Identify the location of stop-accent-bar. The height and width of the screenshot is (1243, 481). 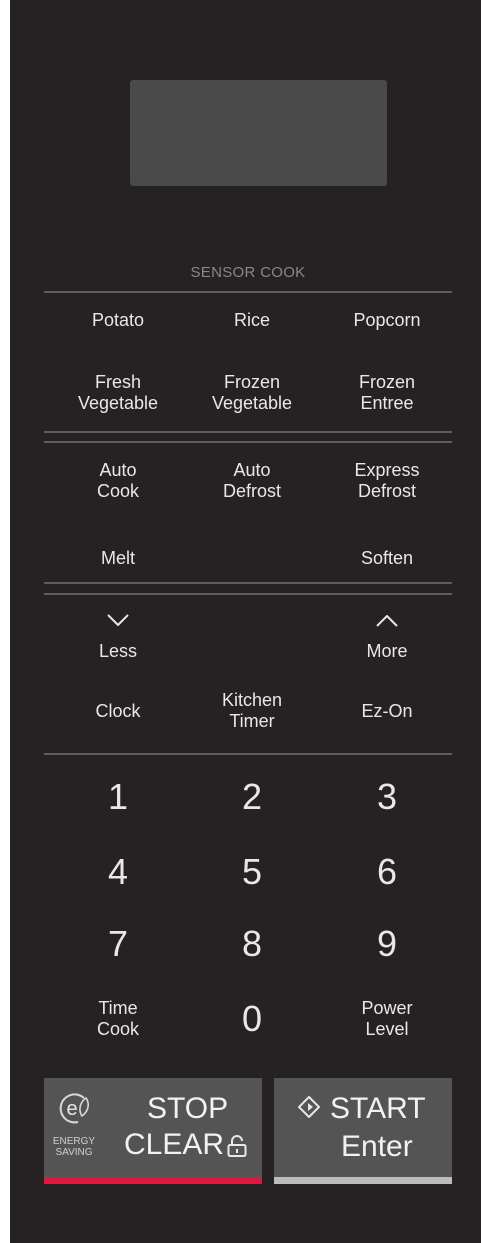
(153, 1180).